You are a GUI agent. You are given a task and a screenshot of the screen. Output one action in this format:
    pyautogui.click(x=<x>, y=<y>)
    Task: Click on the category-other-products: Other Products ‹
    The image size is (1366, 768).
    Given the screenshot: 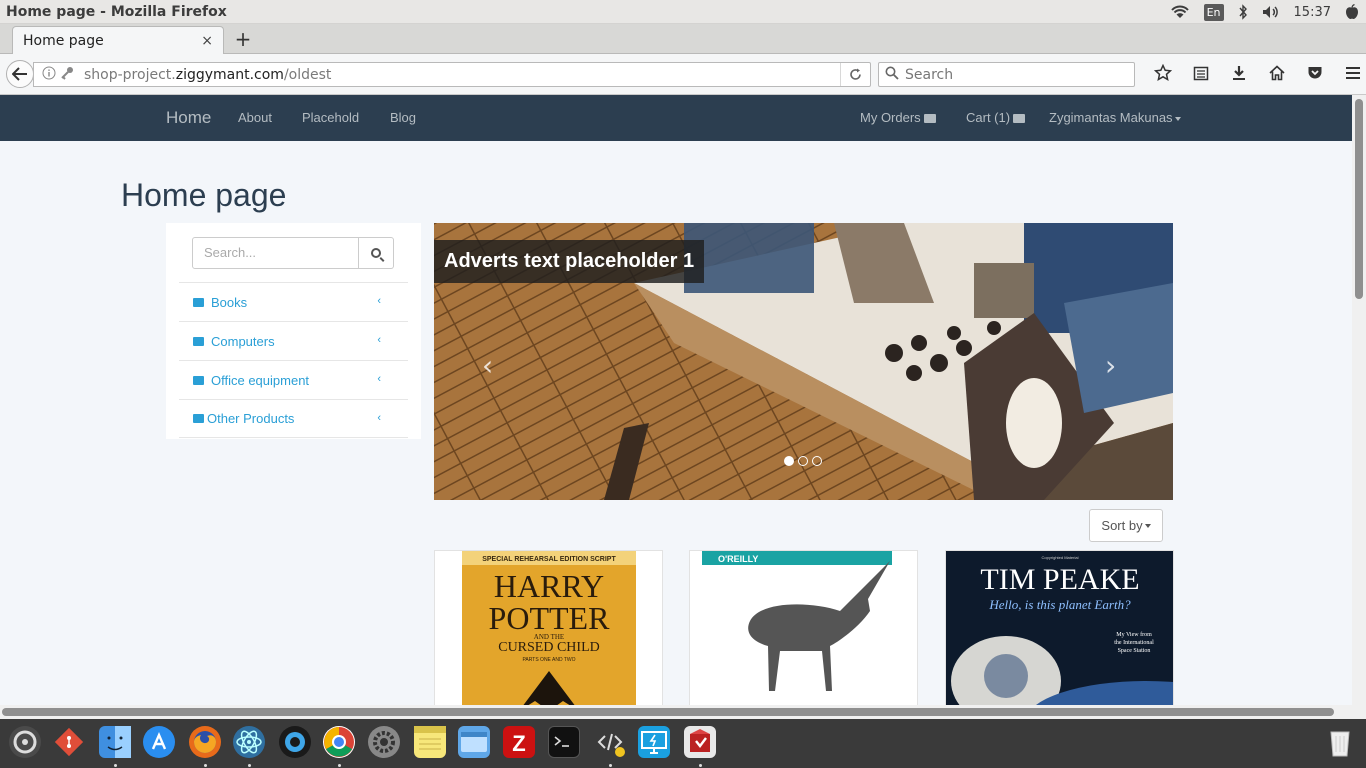 What is the action you would take?
    pyautogui.click(x=293, y=418)
    